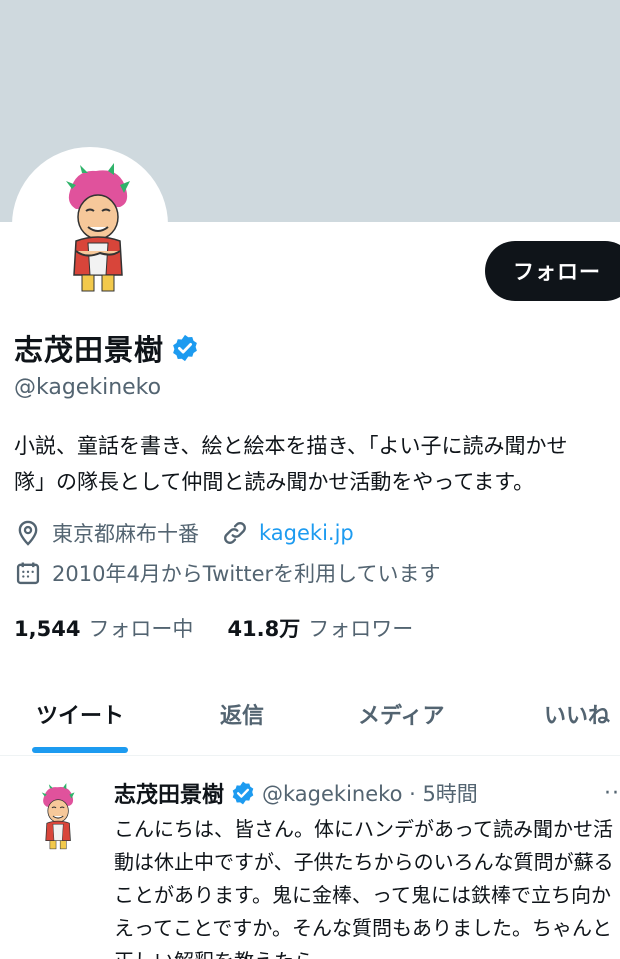 This screenshot has width=620, height=959. Describe the element at coordinates (28, 573) in the screenshot. I see `calendar-icon` at that location.